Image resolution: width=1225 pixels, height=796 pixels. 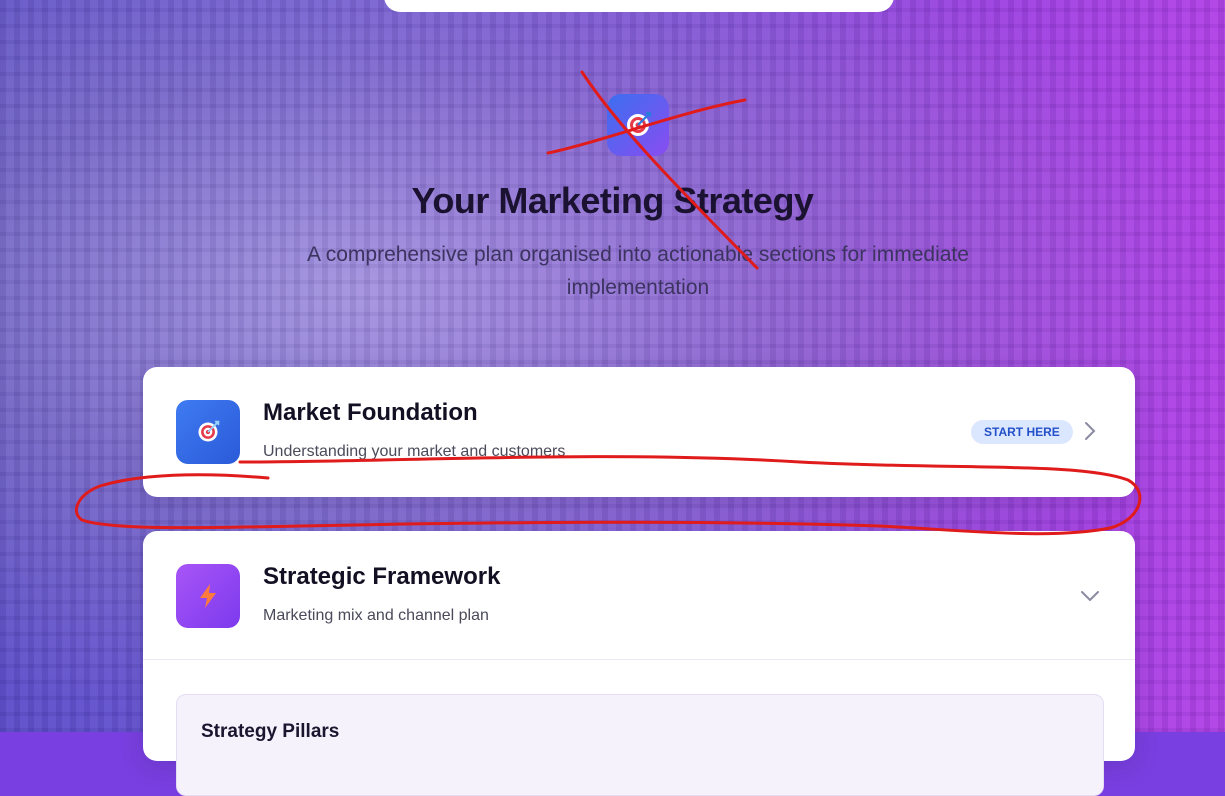 What do you see at coordinates (639, 6) in the screenshot?
I see `top-panel` at bounding box center [639, 6].